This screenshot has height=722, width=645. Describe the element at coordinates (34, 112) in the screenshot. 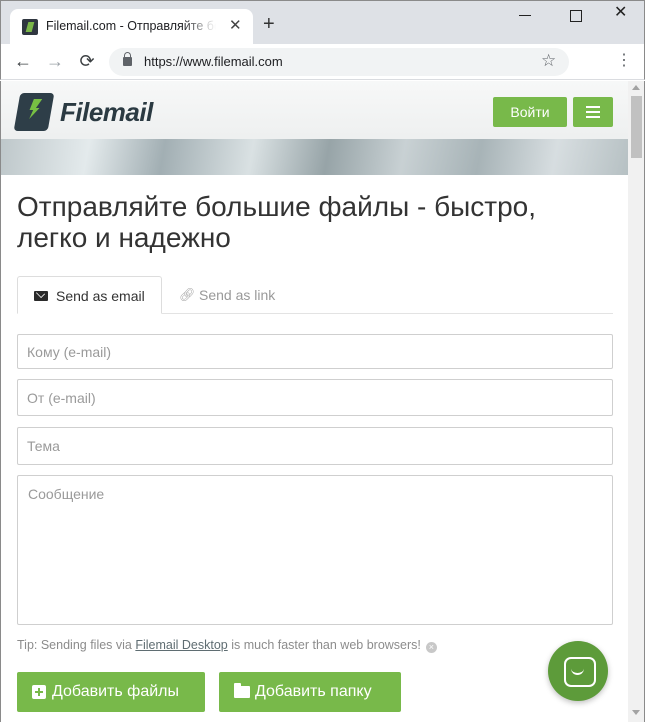

I see `filemail-logo-icon` at that location.